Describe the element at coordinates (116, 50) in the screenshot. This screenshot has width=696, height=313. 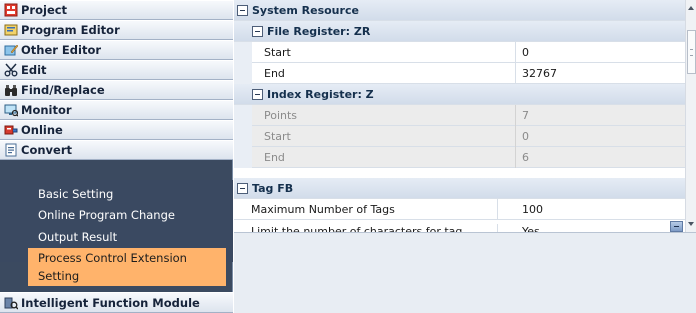
I see `category-other-editor: Other Editor` at that location.